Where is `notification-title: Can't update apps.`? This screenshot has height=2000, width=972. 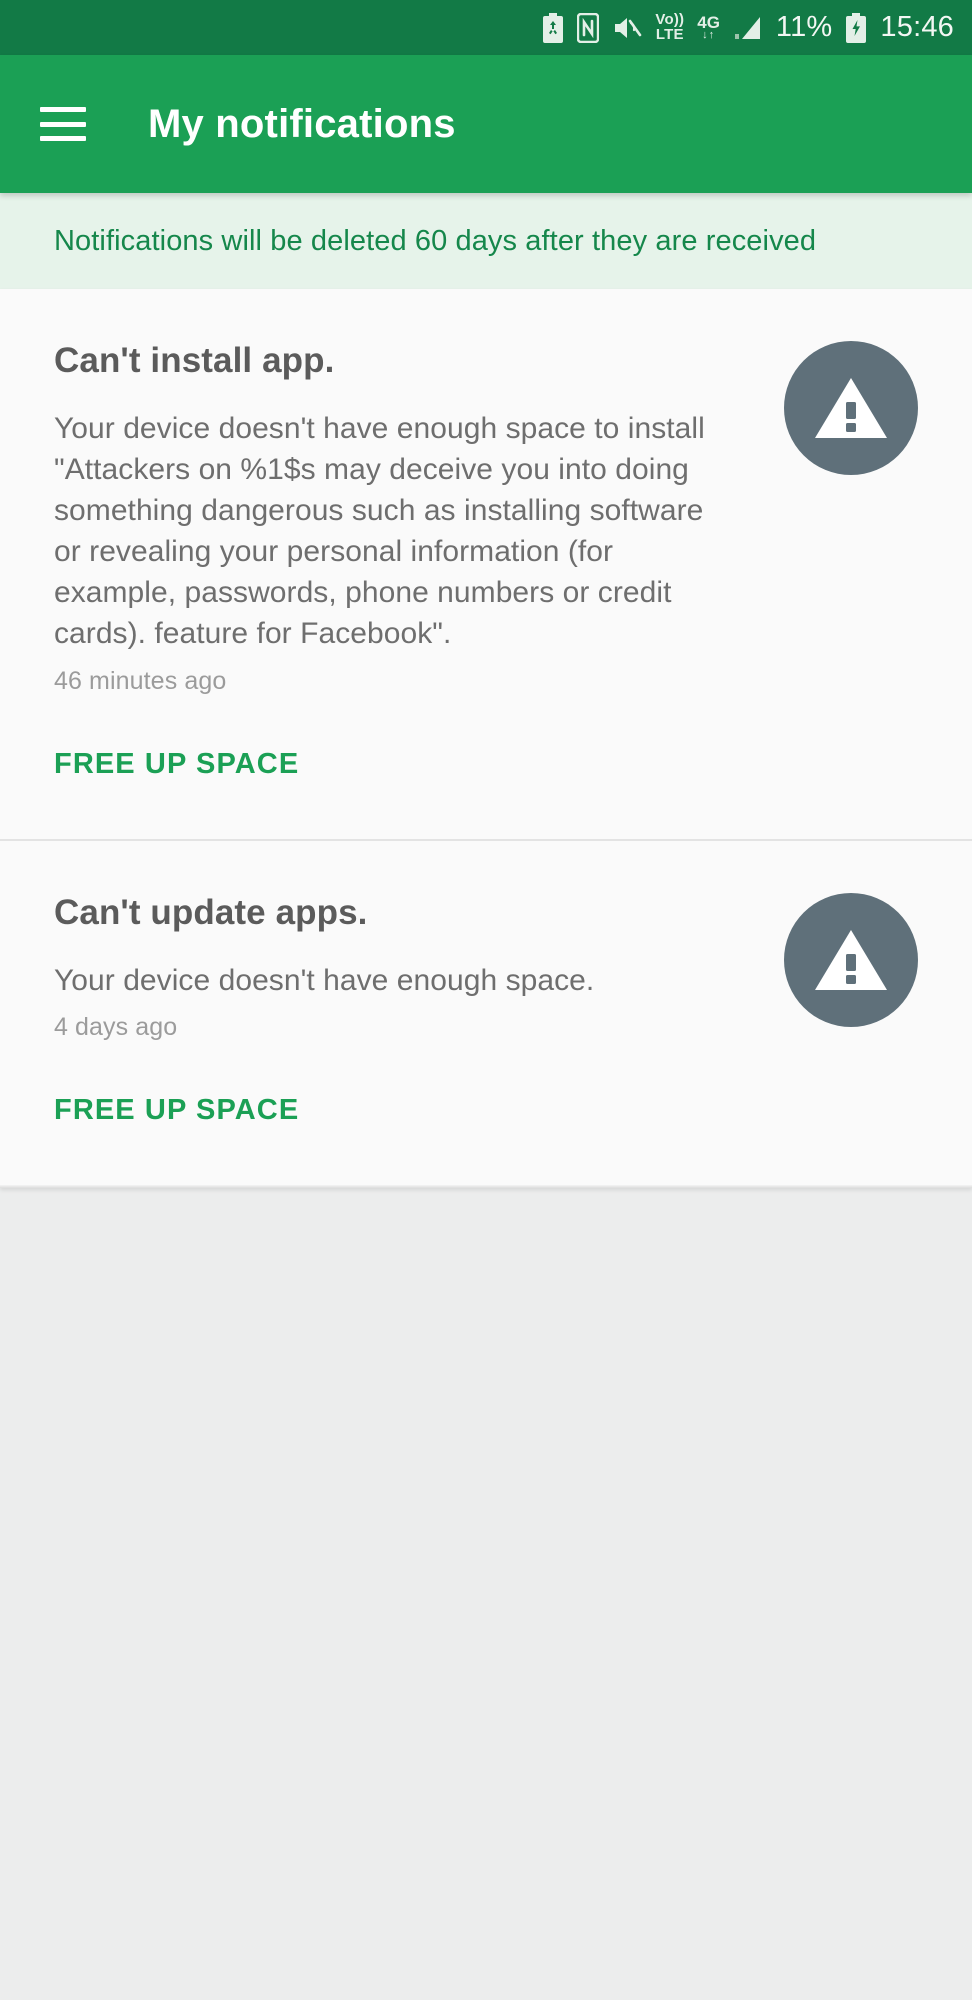
notification-title: Can't update apps. is located at coordinates (211, 912).